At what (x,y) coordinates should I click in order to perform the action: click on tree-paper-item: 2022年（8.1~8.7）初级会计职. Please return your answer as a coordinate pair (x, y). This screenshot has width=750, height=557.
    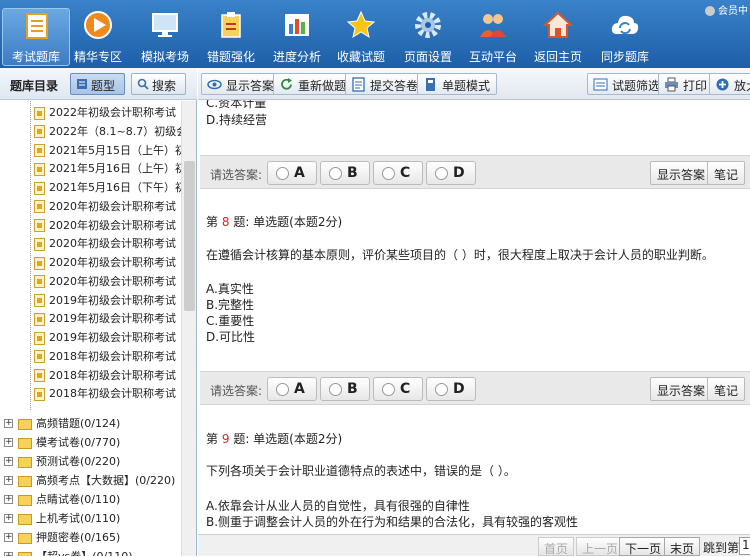
    Looking at the image, I should click on (107, 131).